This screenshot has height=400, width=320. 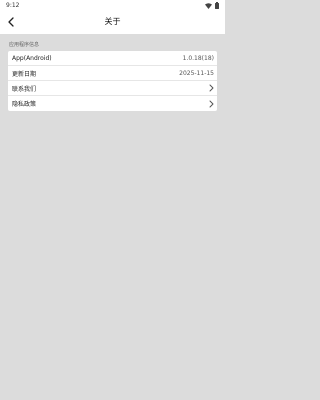 I want to click on wifi-icon, so click(x=208, y=5).